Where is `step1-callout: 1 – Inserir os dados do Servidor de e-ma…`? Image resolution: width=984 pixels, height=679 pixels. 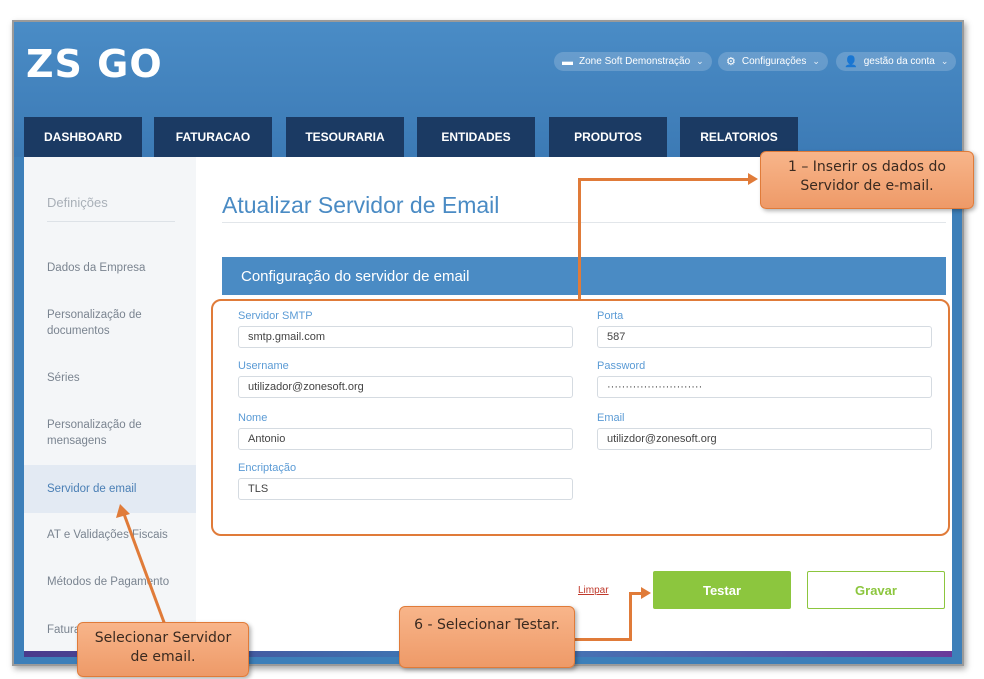
step1-callout: 1 – Inserir os dados do Servidor de e-ma… is located at coordinates (867, 180).